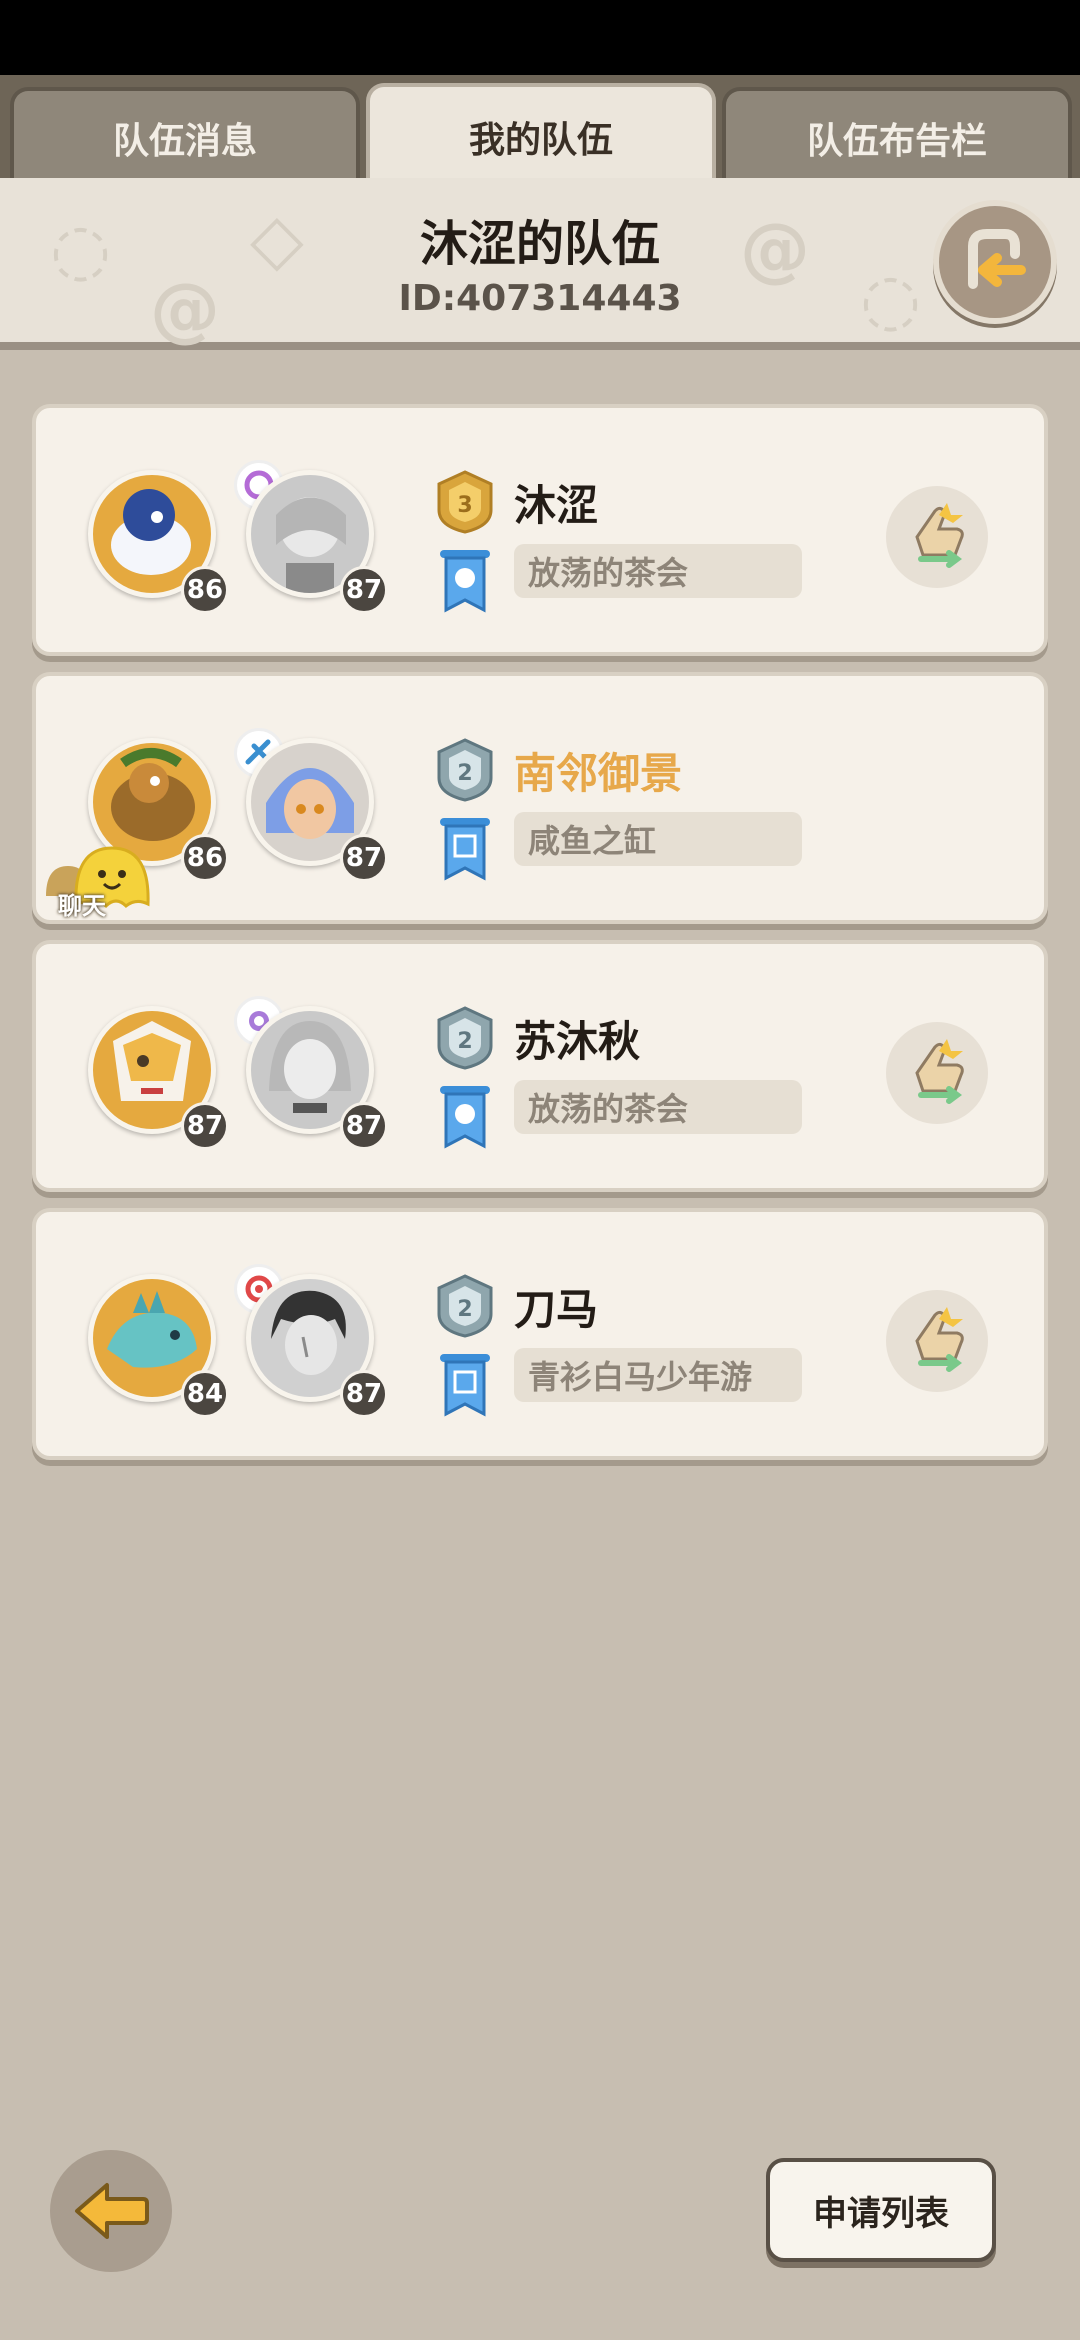 The width and height of the screenshot is (1080, 2340). Describe the element at coordinates (881, 2210) in the screenshot. I see `apply-list-button: 申请列表` at that location.